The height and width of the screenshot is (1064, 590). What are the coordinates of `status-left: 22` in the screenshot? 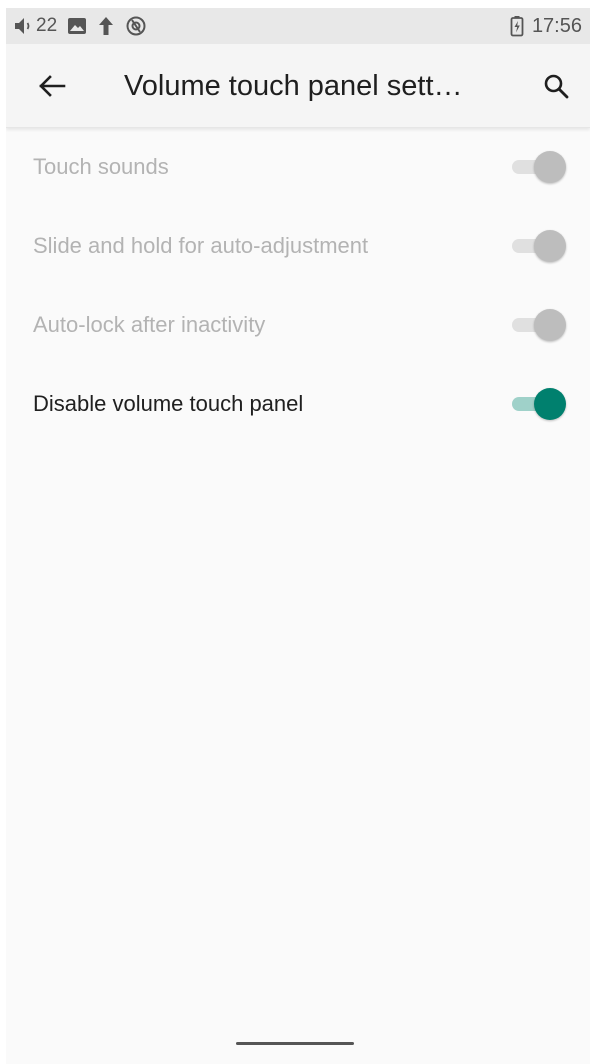 It's located at (80, 26).